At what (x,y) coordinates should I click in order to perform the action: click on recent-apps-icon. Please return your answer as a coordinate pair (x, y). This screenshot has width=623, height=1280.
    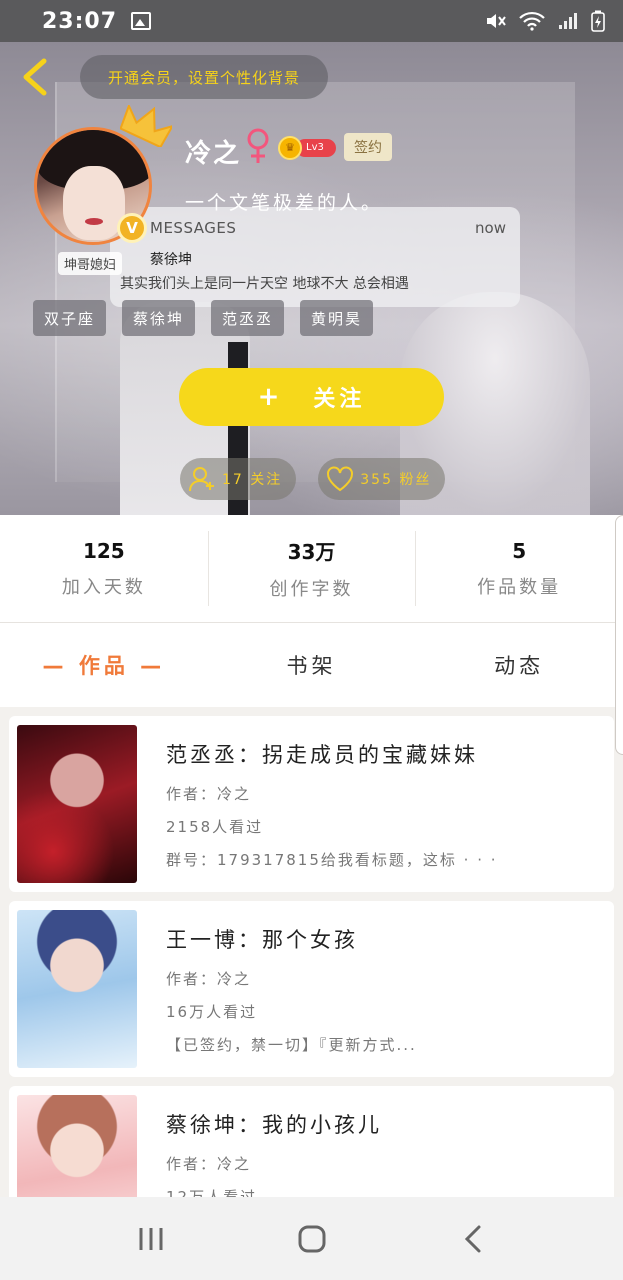
    Looking at the image, I should click on (150, 1238).